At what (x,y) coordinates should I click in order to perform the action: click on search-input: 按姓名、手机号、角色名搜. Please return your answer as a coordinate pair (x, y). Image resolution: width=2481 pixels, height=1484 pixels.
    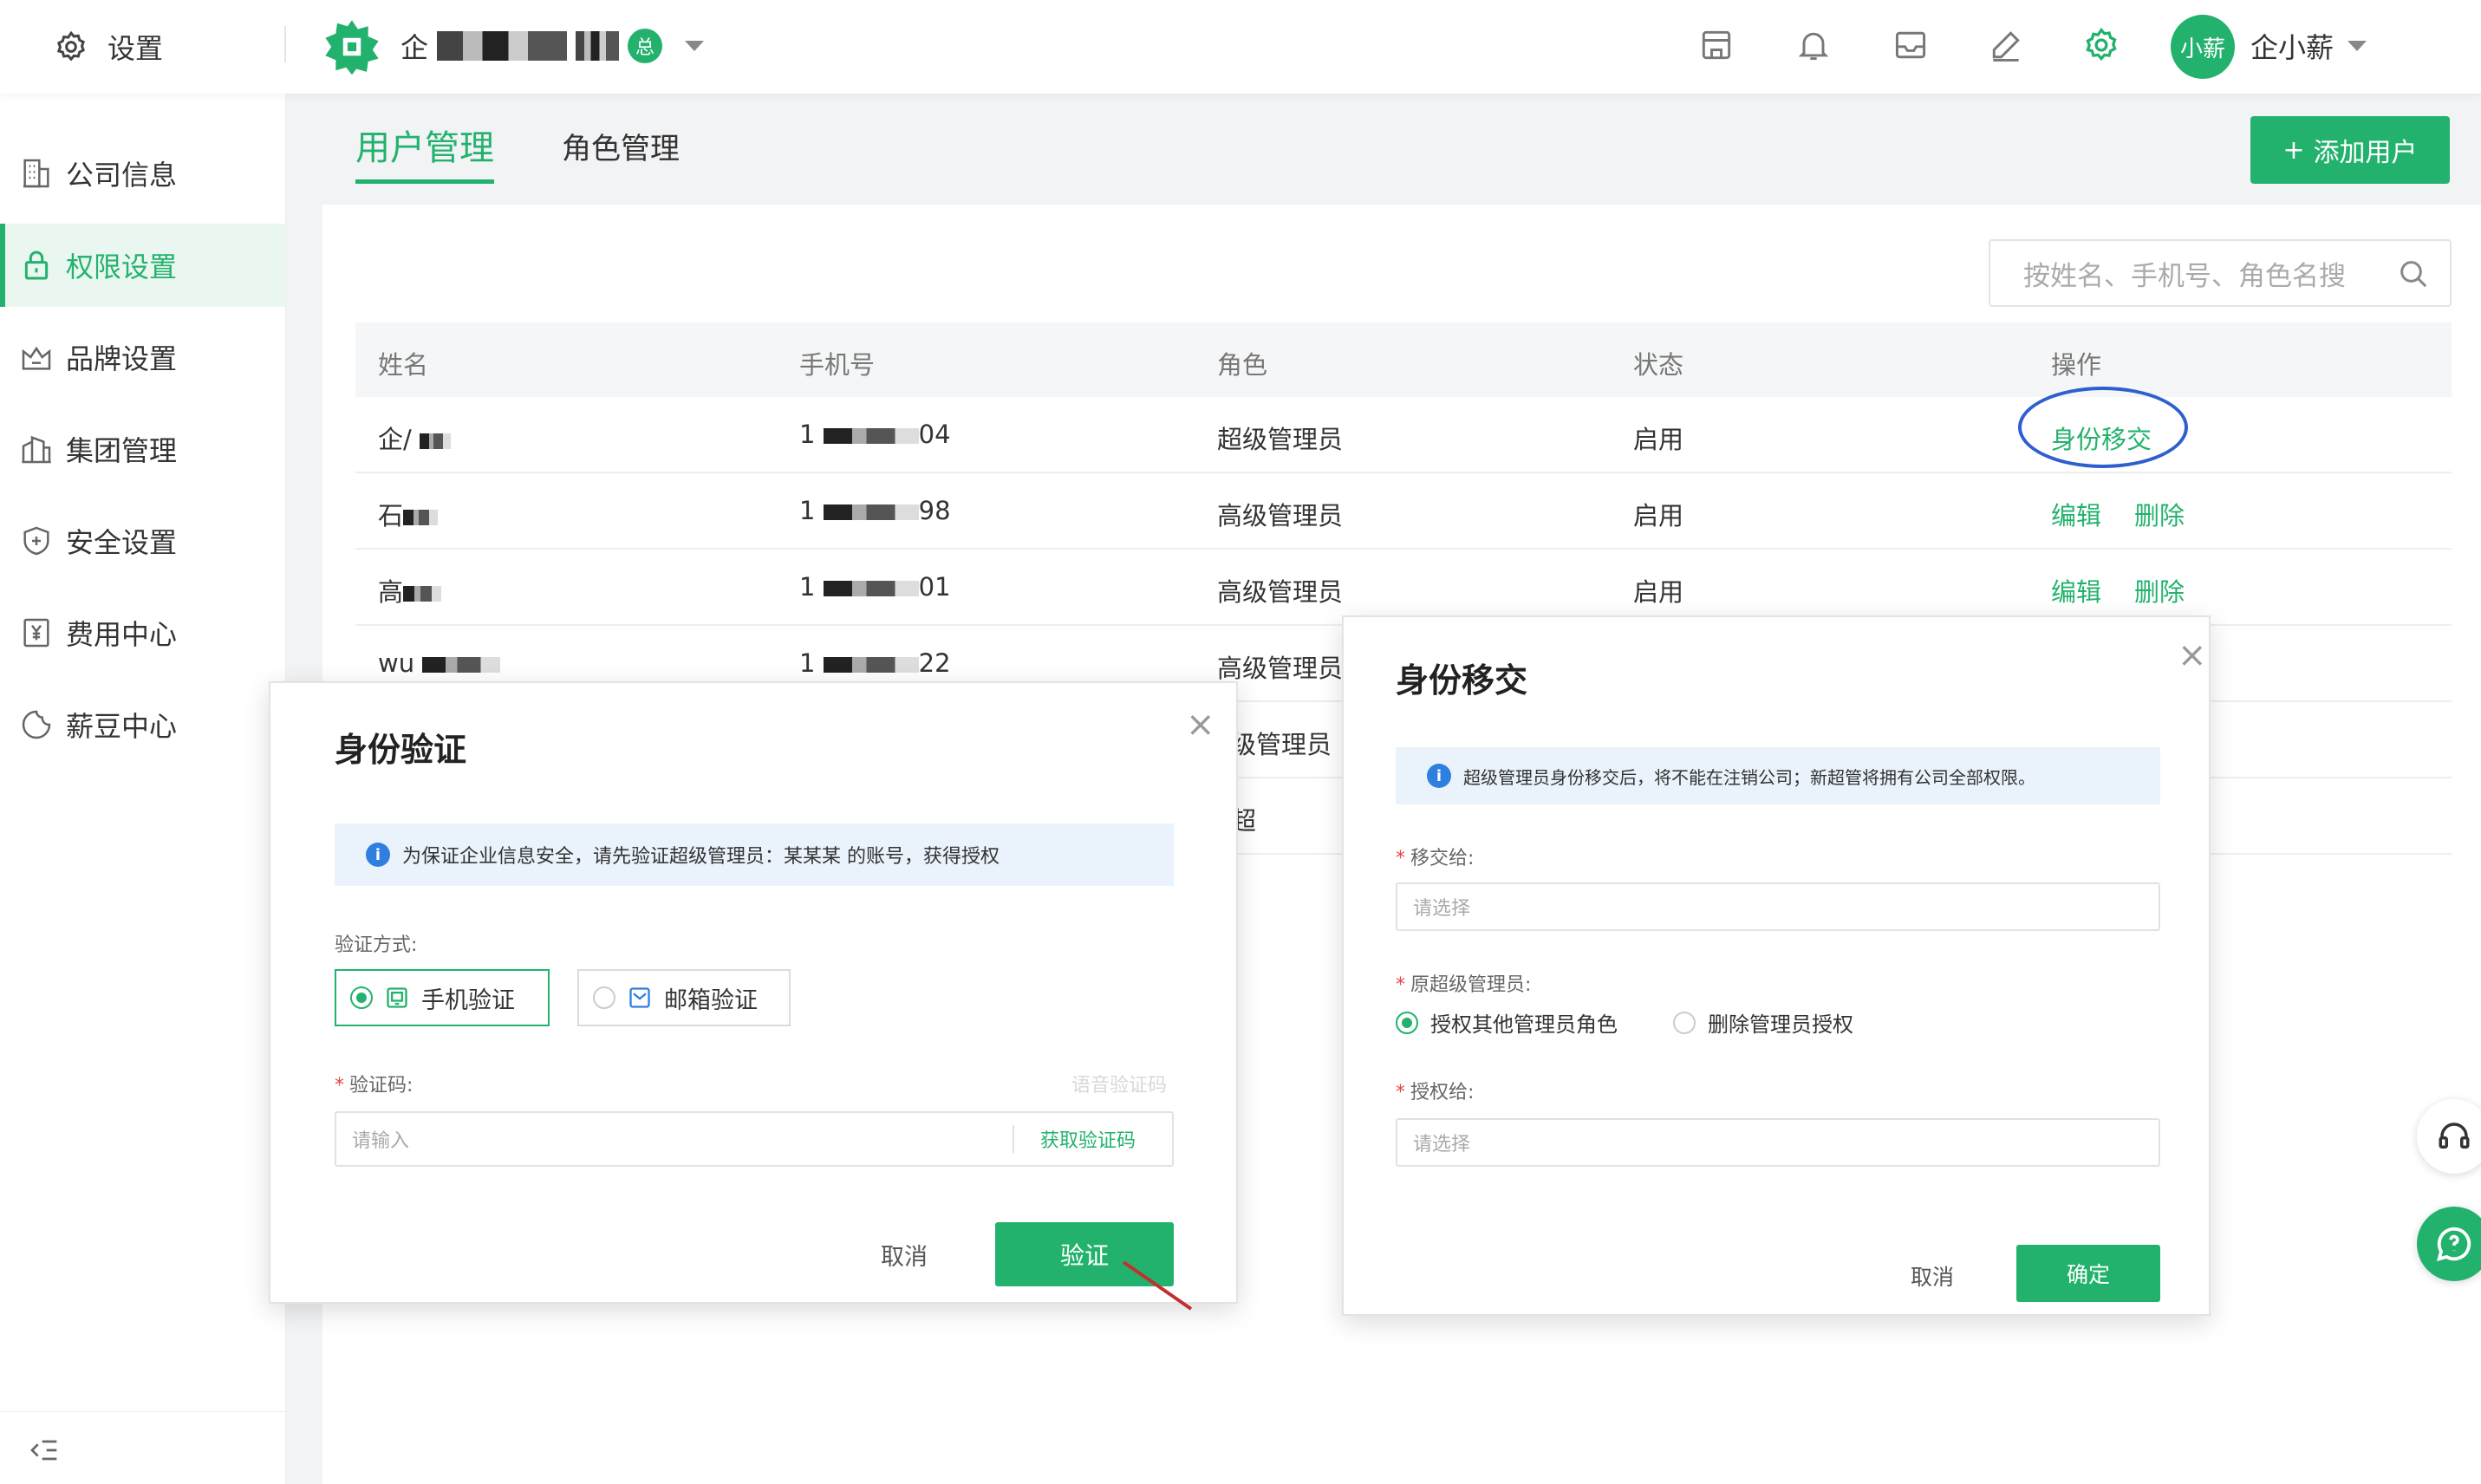
    Looking at the image, I should click on (2220, 273).